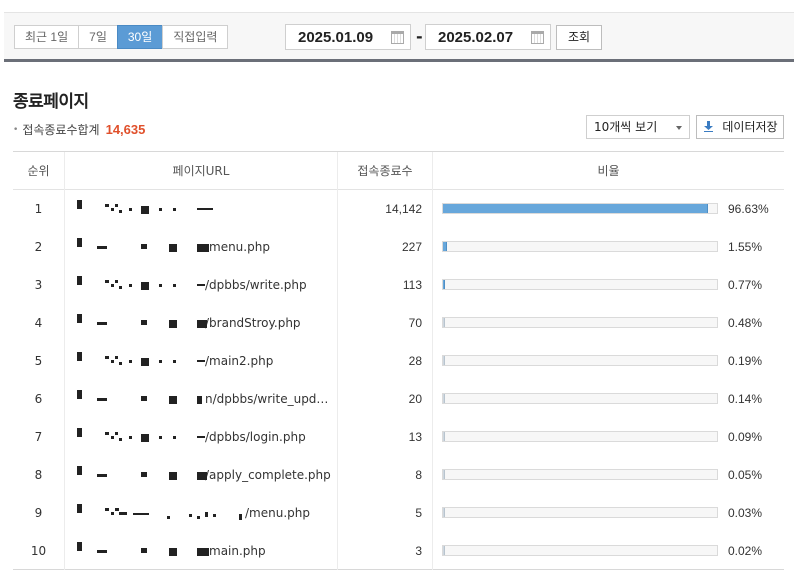 Image resolution: width=798 pixels, height=574 pixels. I want to click on url-text: /dpbbs/login.php, so click(255, 437).